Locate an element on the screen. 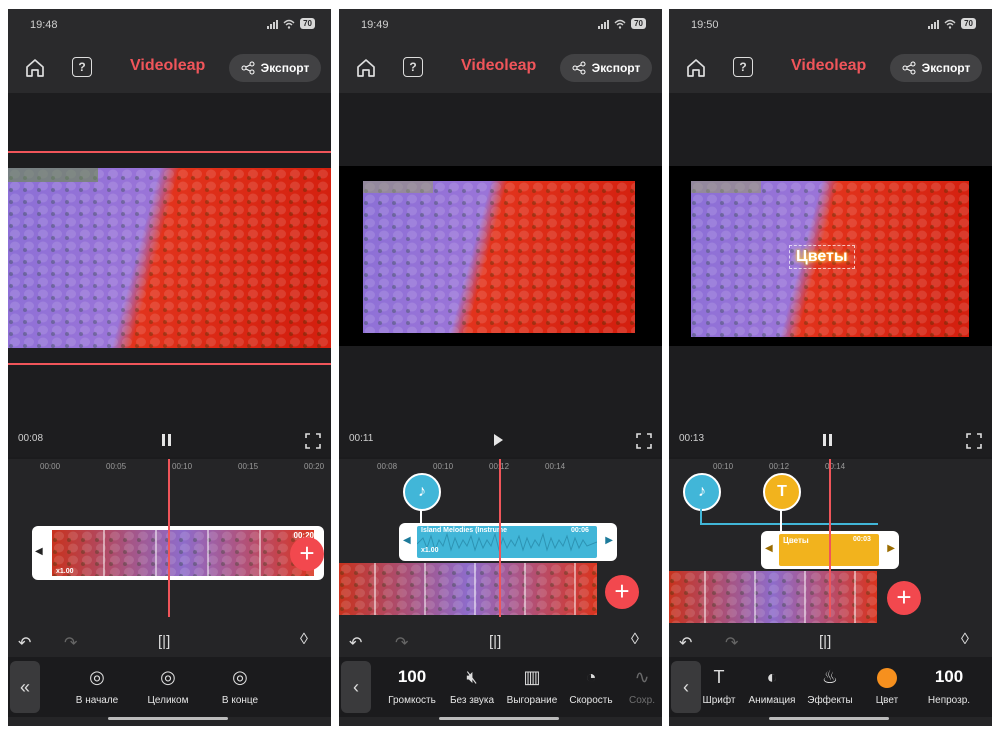  timeline: 00:10 00:12 00:14 ♪ T ◀ Цветы 00:03 ▶ + is located at coordinates (830, 544).